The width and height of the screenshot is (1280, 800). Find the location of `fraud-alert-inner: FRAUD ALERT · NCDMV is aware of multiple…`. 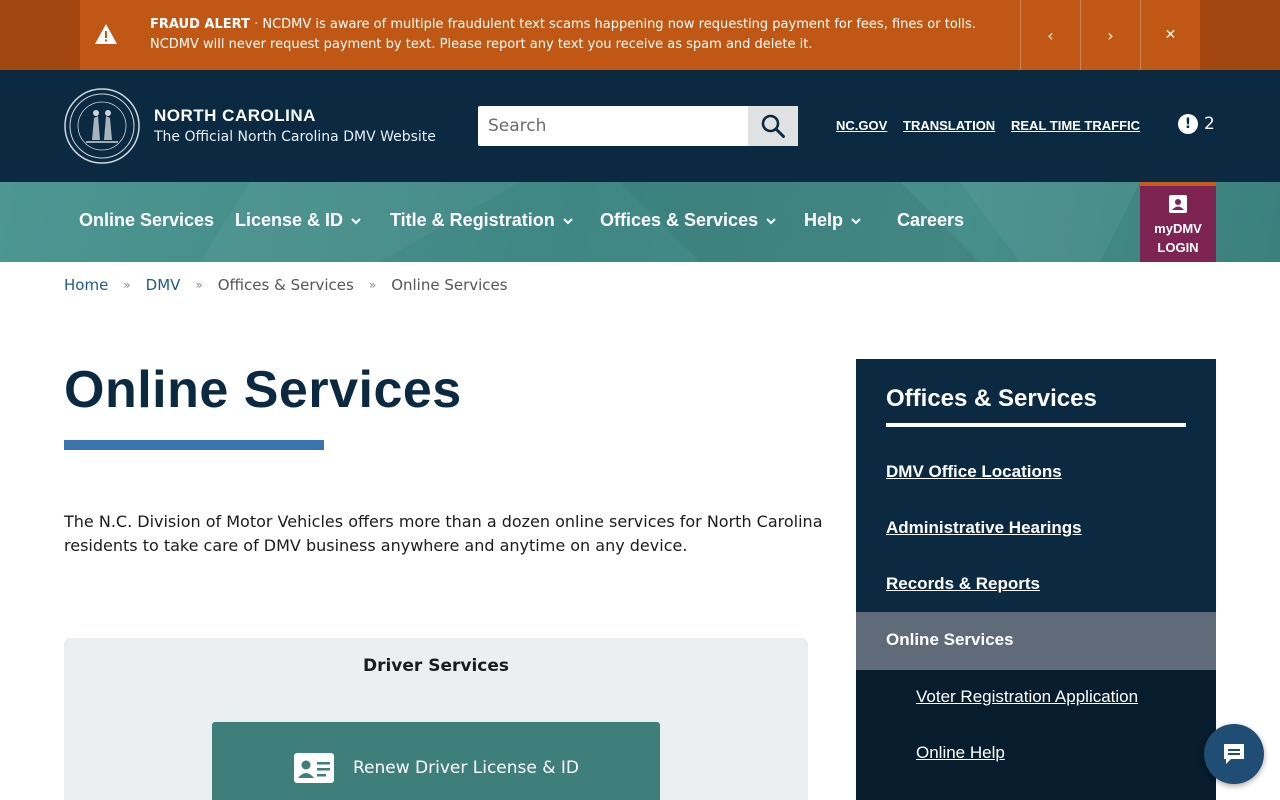

fraud-alert-inner: FRAUD ALERT · NCDMV is aware of multiple… is located at coordinates (640, 35).